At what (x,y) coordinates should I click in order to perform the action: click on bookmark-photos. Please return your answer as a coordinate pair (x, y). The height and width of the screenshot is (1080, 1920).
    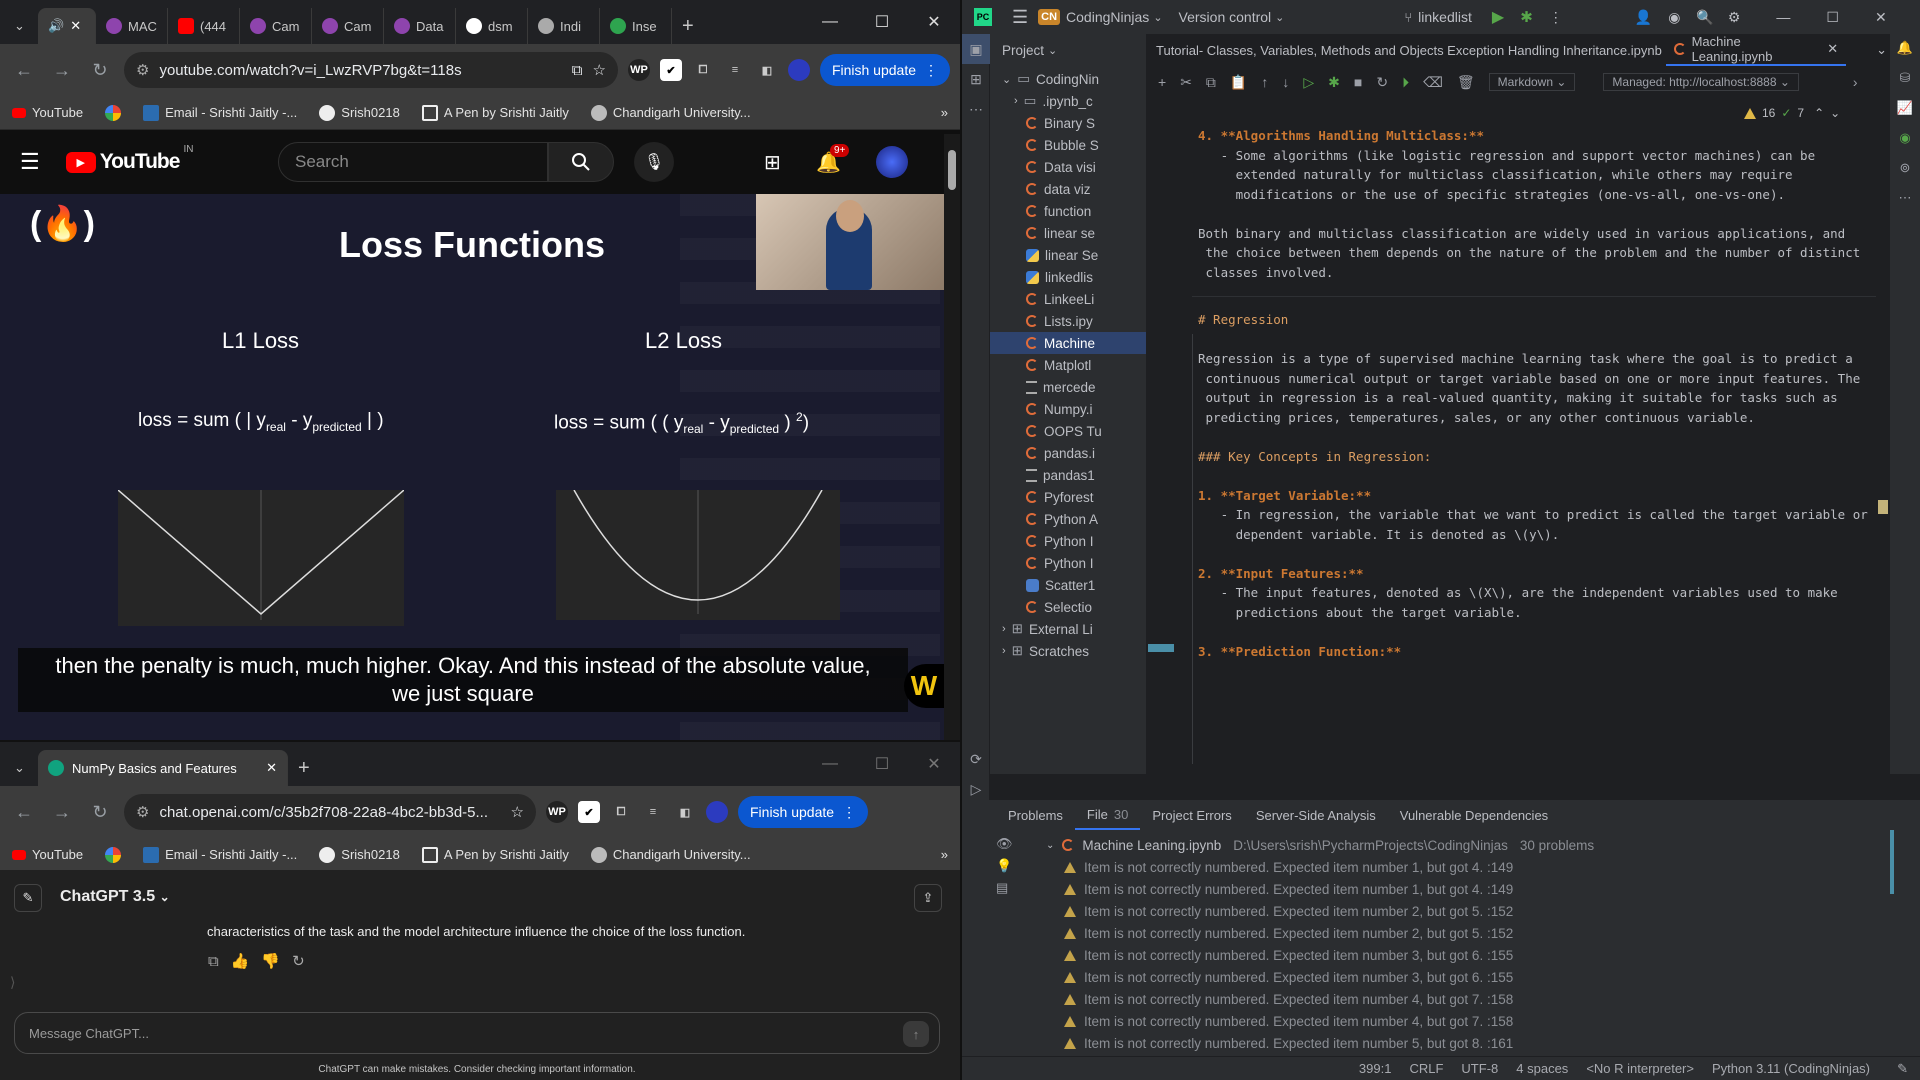
    Looking at the image, I should click on (113, 854).